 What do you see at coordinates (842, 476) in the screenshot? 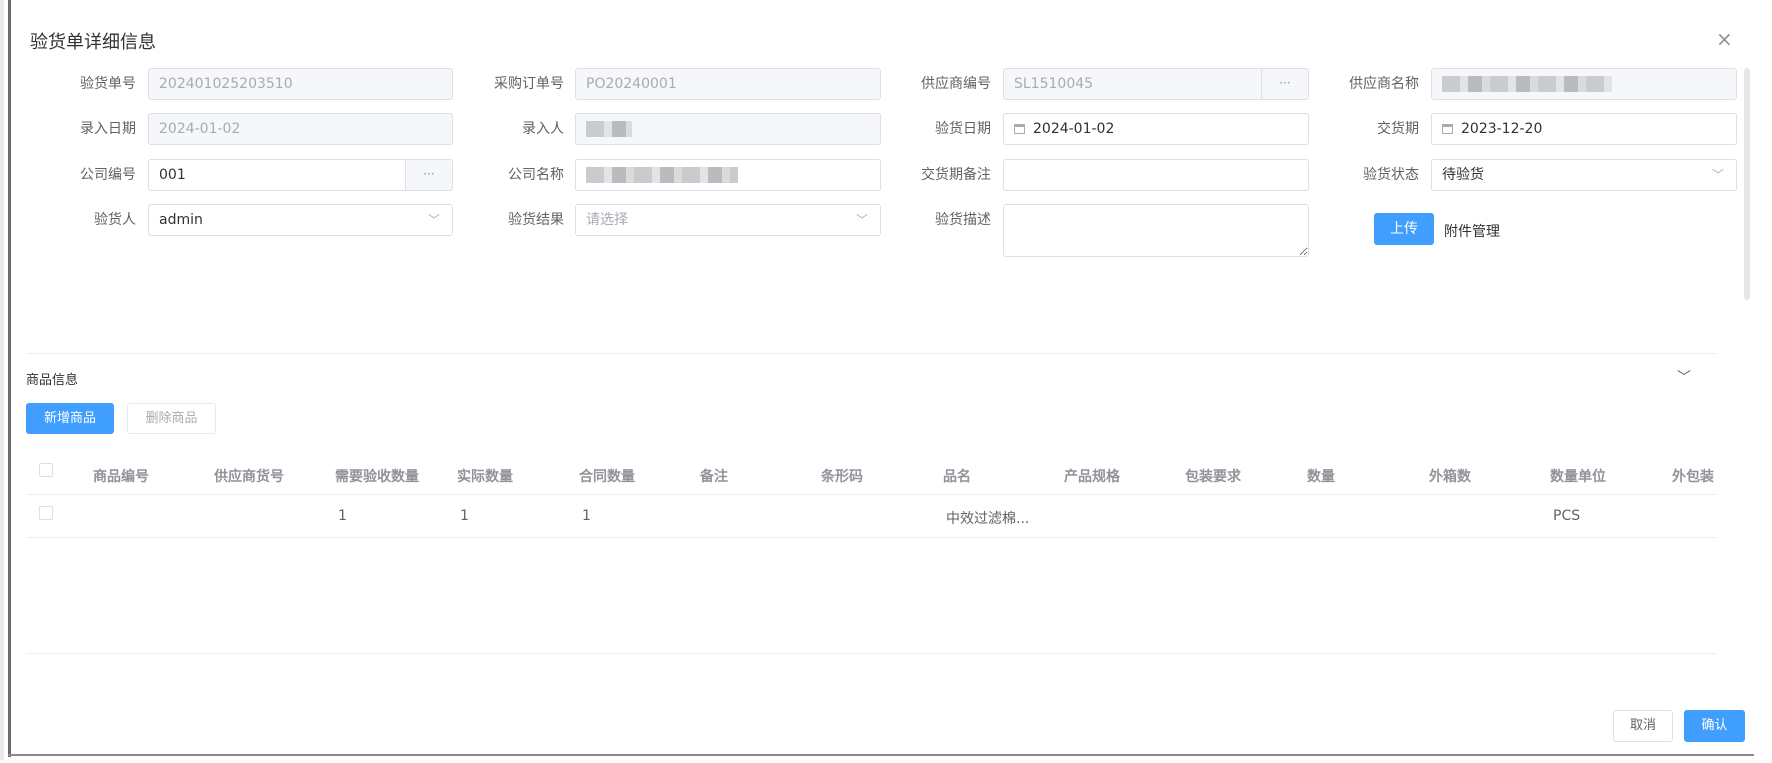
I see `col-header: 条形码` at bounding box center [842, 476].